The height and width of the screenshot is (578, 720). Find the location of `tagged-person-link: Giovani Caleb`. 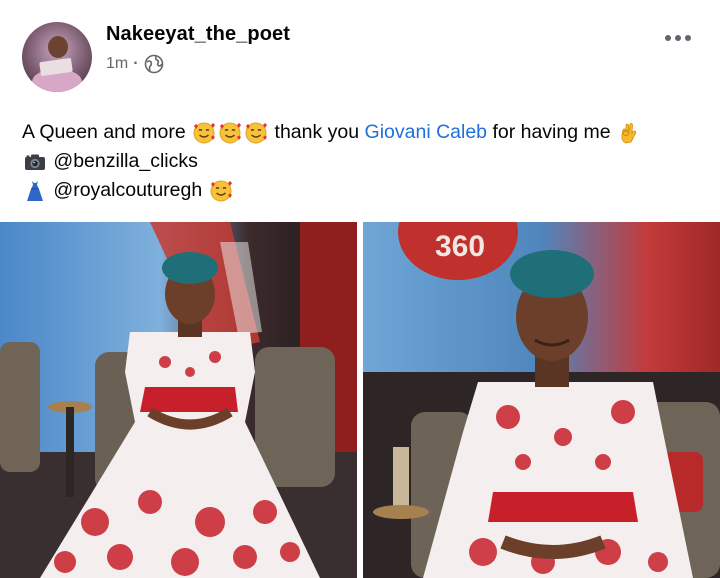

tagged-person-link: Giovani Caleb is located at coordinates (426, 132).